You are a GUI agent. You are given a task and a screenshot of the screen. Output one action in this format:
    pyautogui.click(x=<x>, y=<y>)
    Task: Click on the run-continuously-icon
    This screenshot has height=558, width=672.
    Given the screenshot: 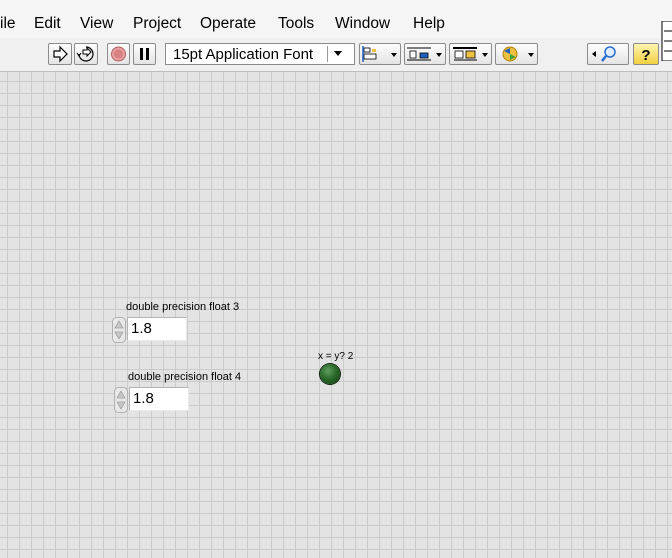 What is the action you would take?
    pyautogui.click(x=85, y=54)
    